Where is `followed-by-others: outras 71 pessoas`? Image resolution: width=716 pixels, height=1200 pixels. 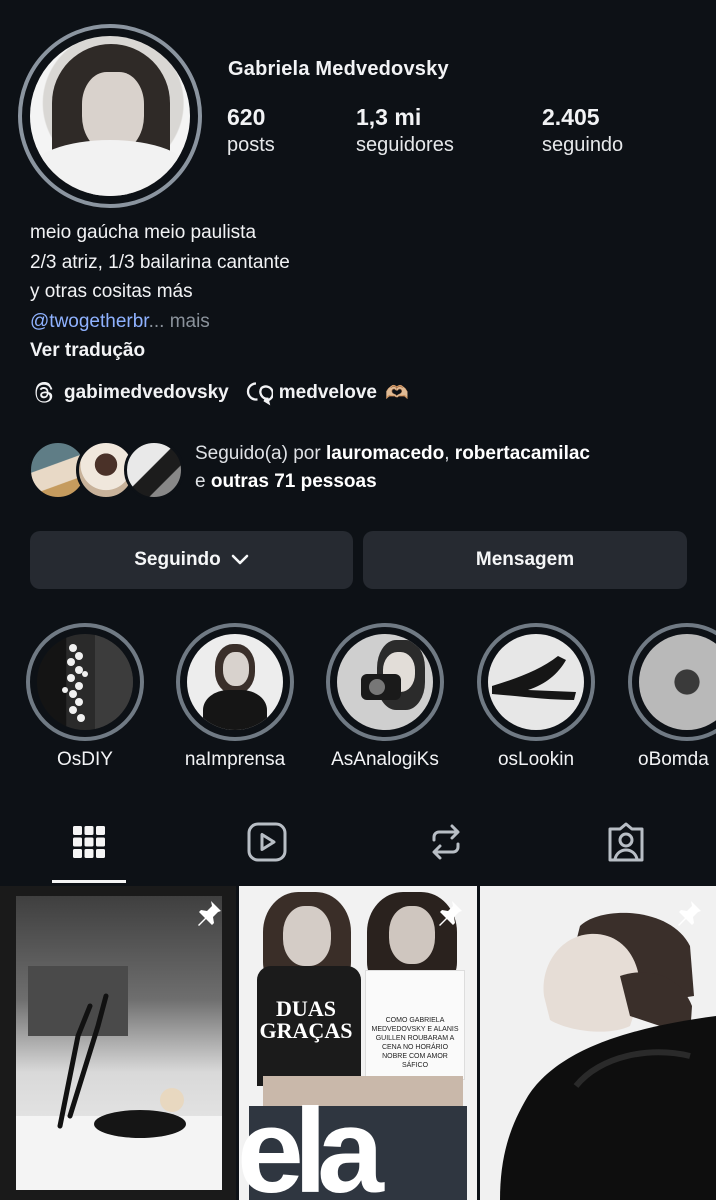
followed-by-others: outras 71 pessoas is located at coordinates (293, 481).